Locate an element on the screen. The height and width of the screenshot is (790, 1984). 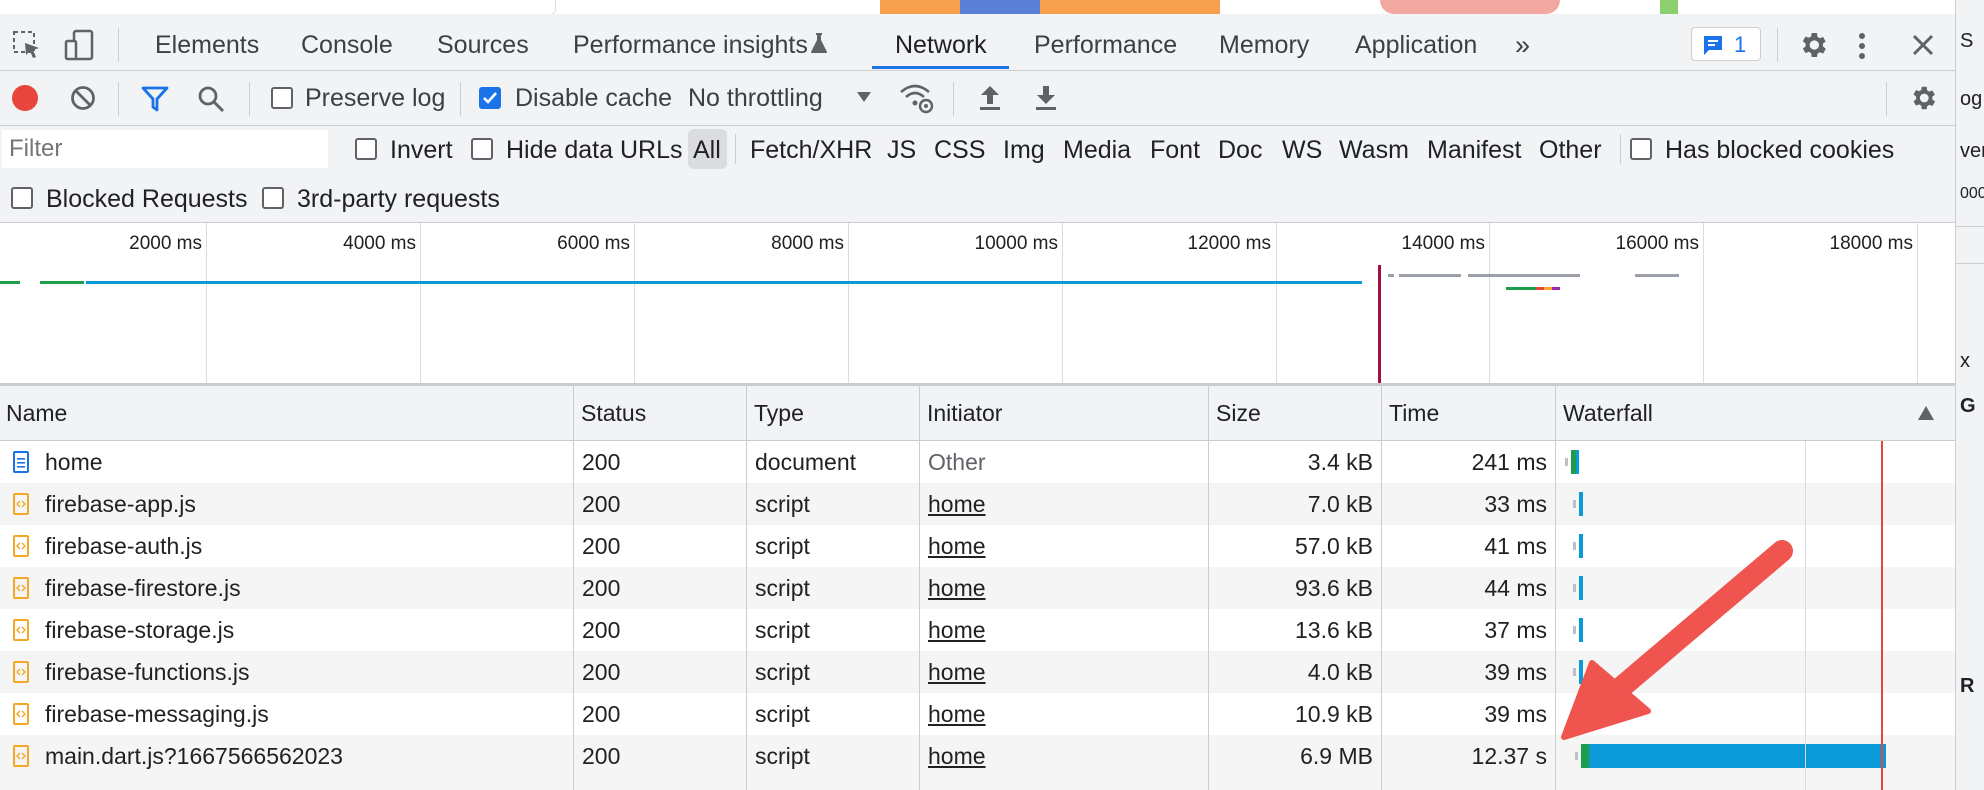
tab-performance-insights: Performance insights is located at coordinates (690, 45).